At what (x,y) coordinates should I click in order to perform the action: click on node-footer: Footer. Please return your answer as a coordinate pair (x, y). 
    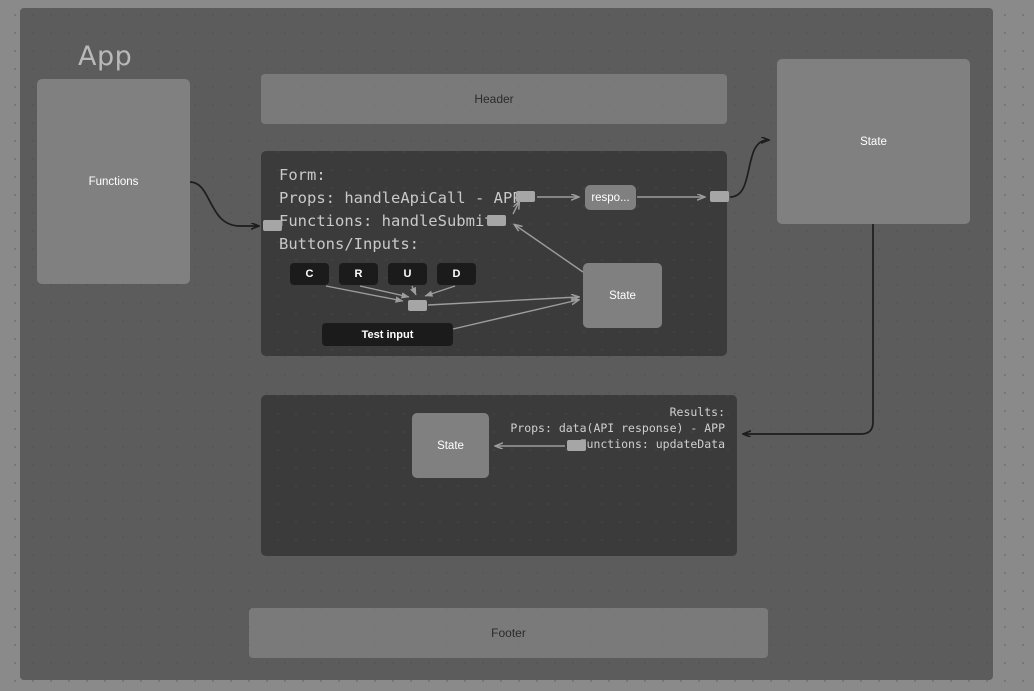
    Looking at the image, I should click on (508, 633).